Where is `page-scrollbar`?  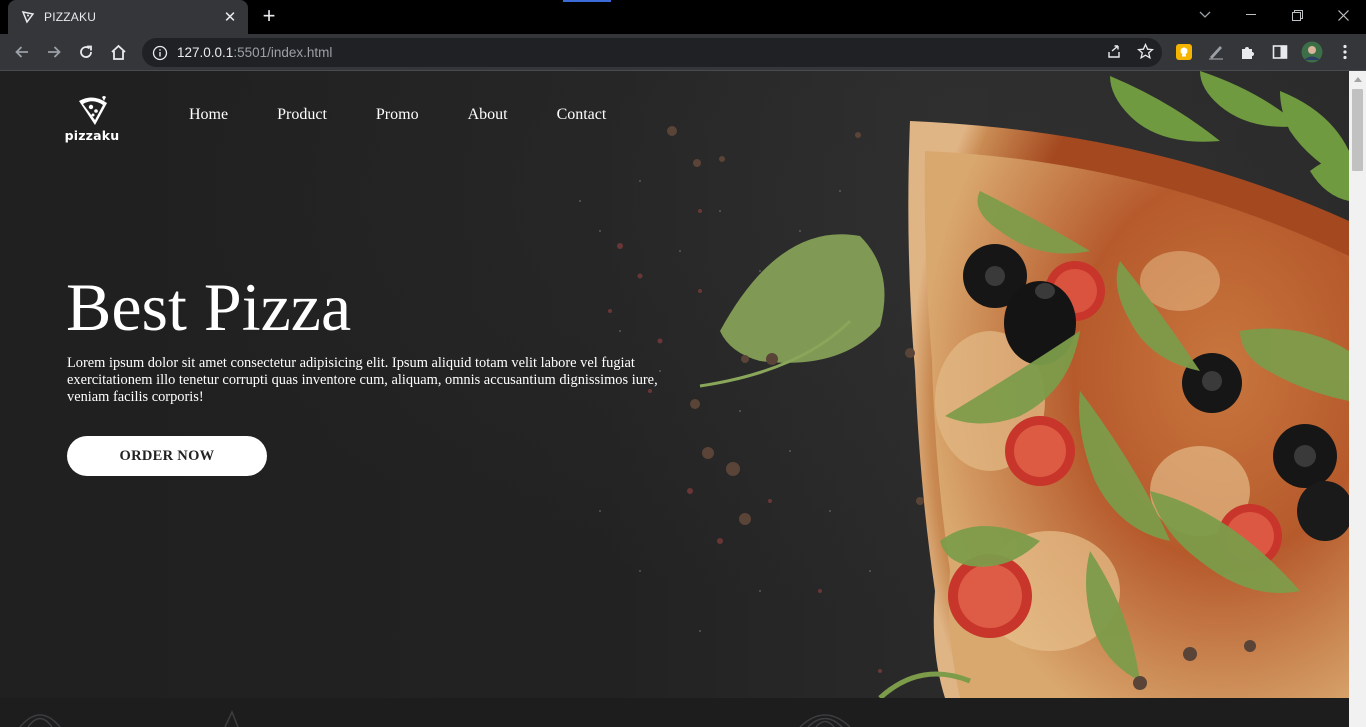 page-scrollbar is located at coordinates (1357, 399).